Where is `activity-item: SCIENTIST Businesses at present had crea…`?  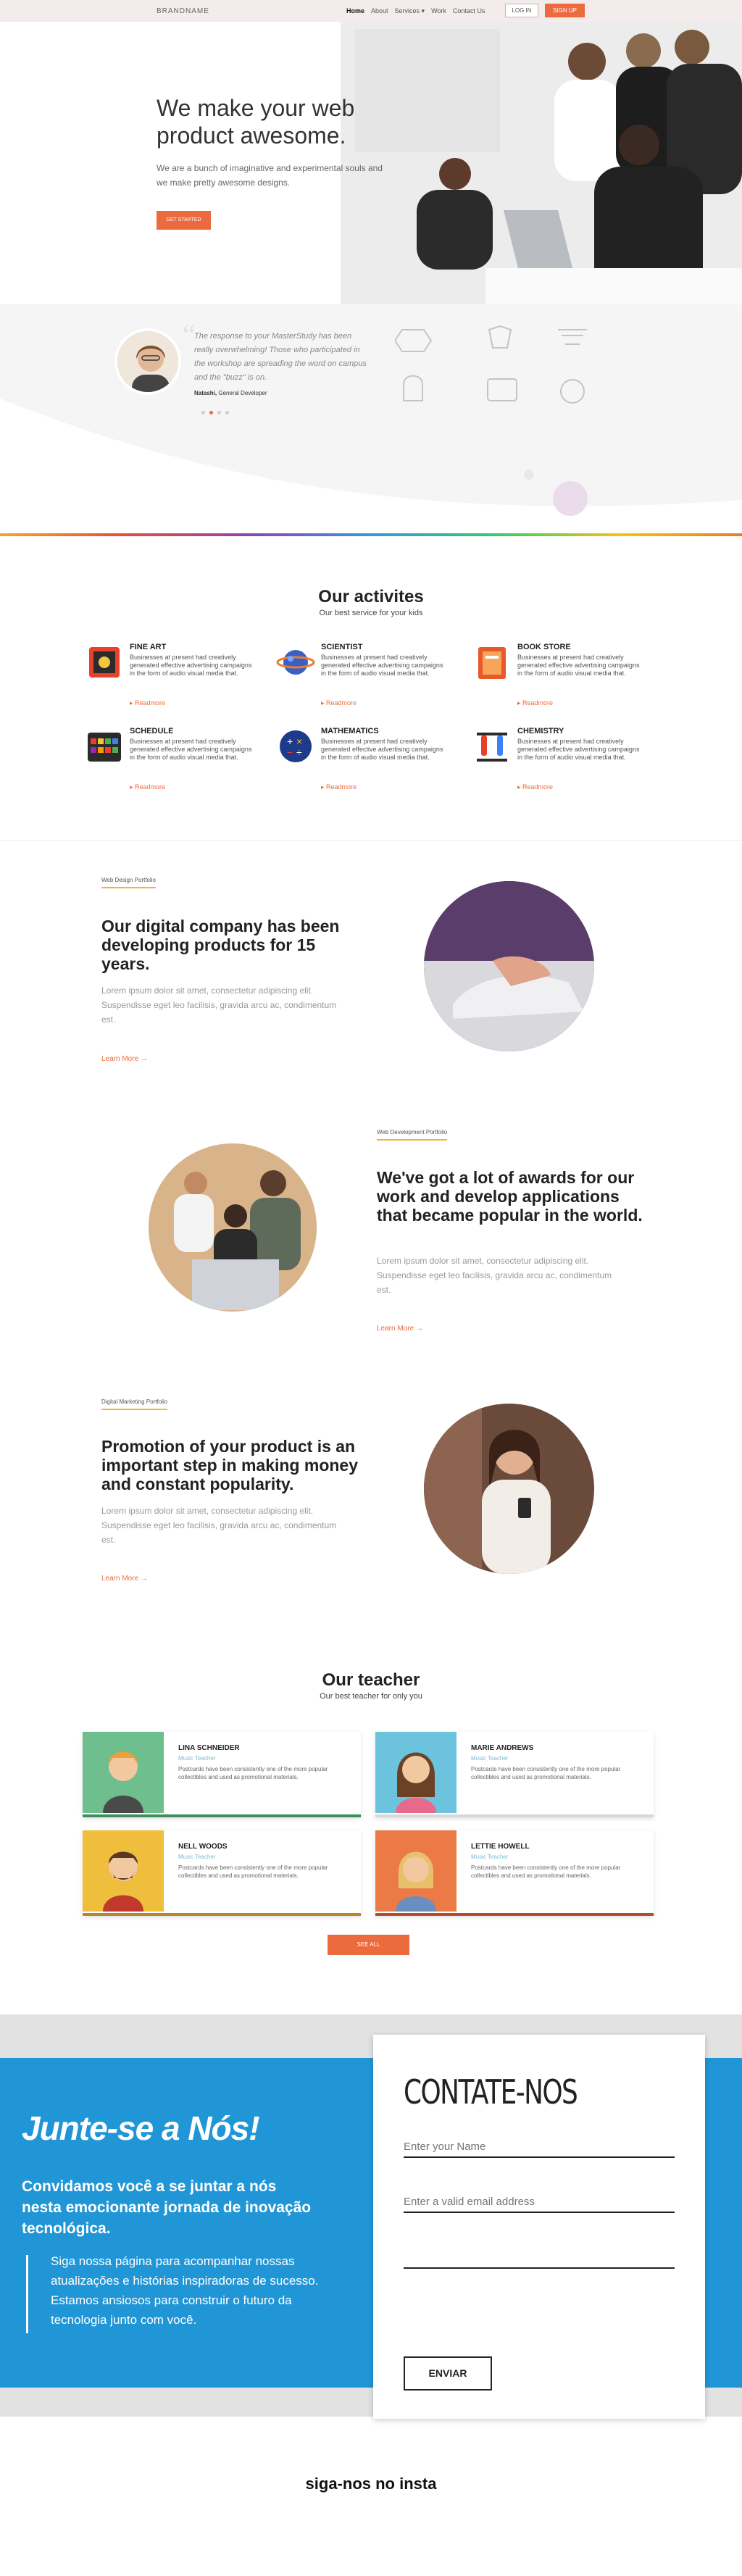 activity-item: SCIENTIST Businesses at present had crea… is located at coordinates (374, 682).